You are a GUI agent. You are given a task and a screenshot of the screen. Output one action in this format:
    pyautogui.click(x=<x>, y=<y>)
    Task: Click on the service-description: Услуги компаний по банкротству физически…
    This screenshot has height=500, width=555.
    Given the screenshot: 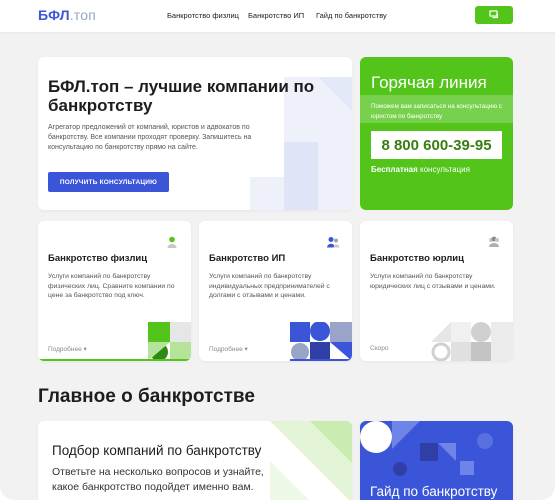 What is the action you would take?
    pyautogui.click(x=111, y=286)
    